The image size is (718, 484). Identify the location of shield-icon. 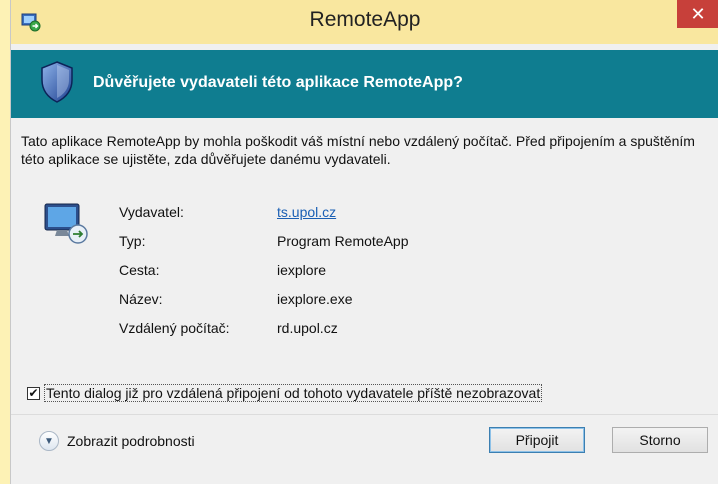
(57, 82).